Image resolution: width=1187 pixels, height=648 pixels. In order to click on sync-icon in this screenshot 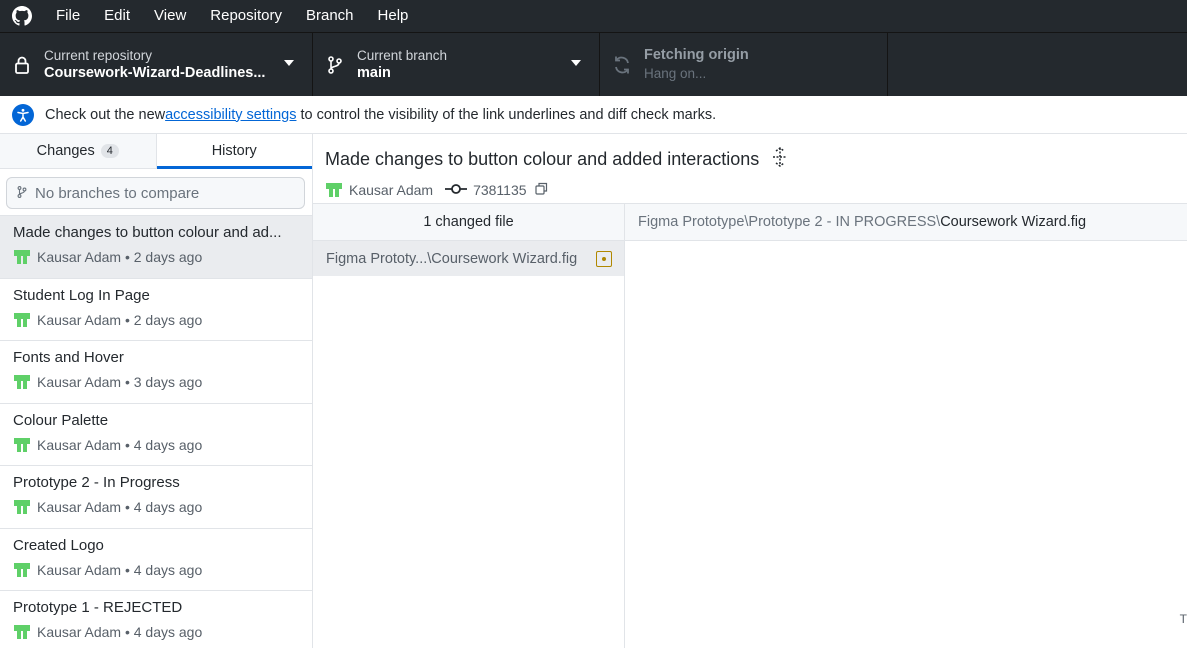, I will do `click(622, 65)`.